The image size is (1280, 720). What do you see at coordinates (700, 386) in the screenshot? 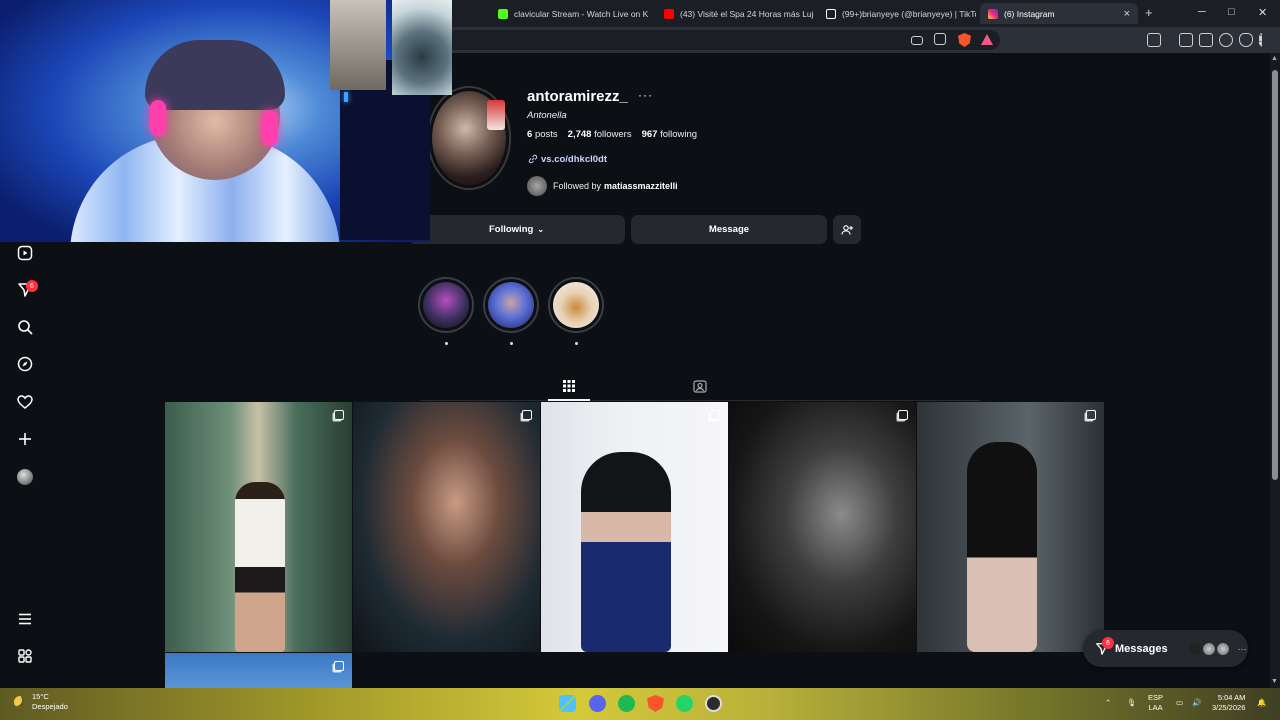
I see `tagged-tab-icon` at bounding box center [700, 386].